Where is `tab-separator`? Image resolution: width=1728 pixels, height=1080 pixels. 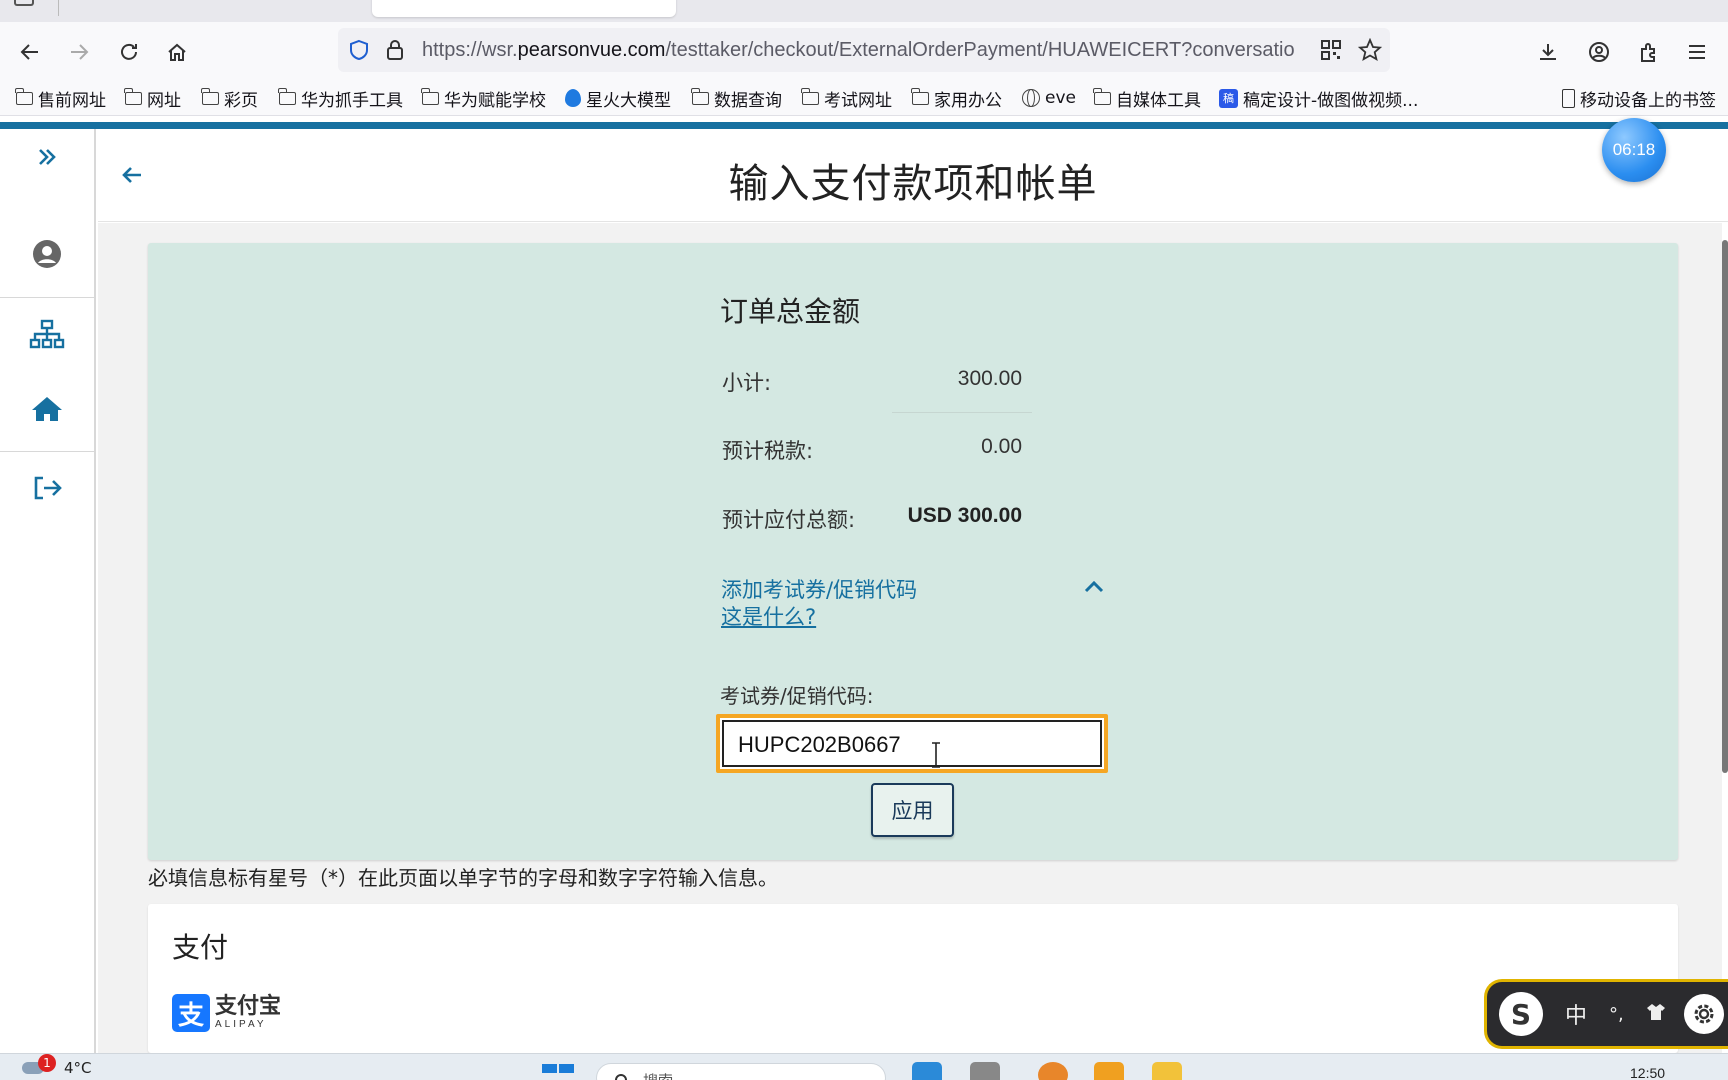 tab-separator is located at coordinates (58, 8).